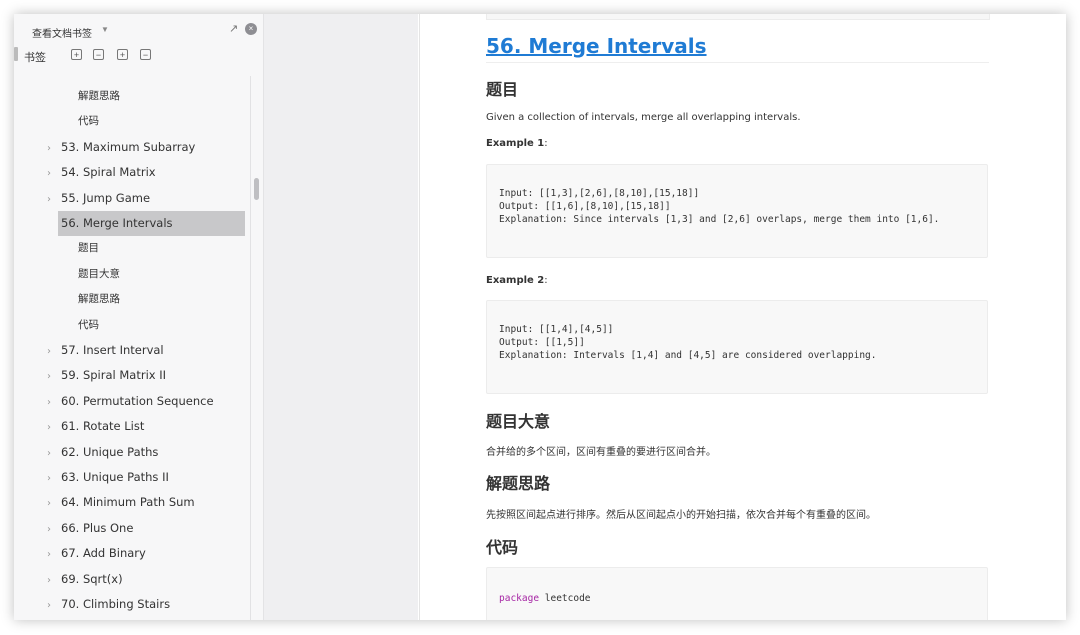  Describe the element at coordinates (114, 375) in the screenshot. I see `bookmark-label: 59. Spiral Matrix II` at that location.